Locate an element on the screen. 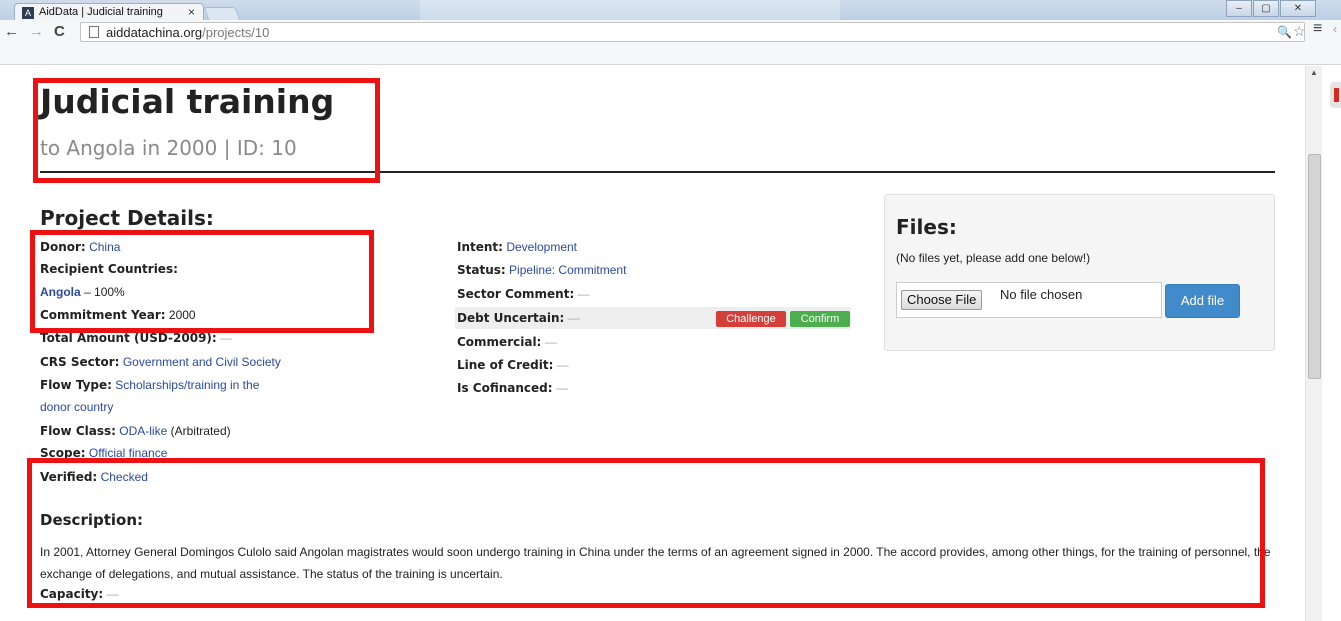 The width and height of the screenshot is (1341, 621). page-icon is located at coordinates (94, 32).